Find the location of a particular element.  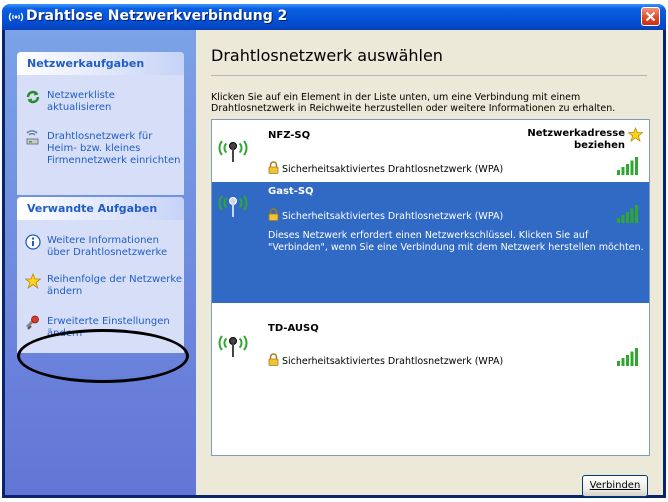

refresh-icon is located at coordinates (33, 97).